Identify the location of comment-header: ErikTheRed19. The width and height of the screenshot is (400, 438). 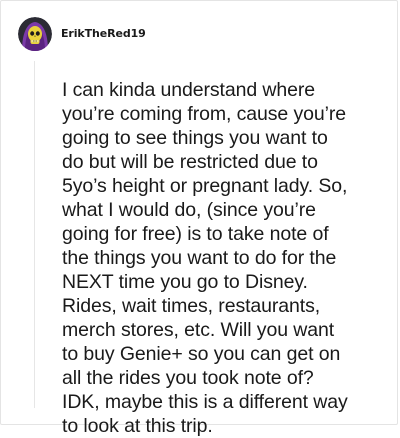
(82, 34).